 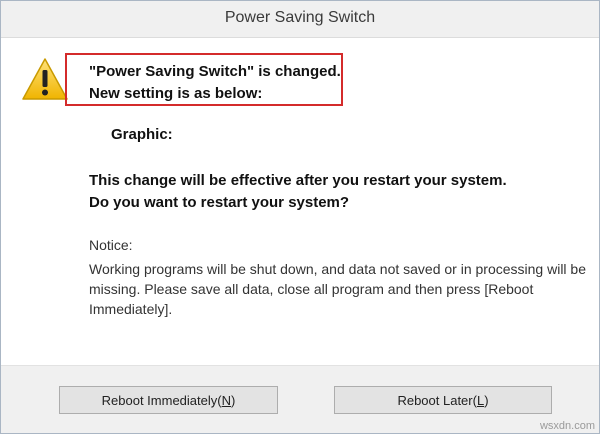 I want to click on setting-label: Graphic:, so click(x=142, y=134).